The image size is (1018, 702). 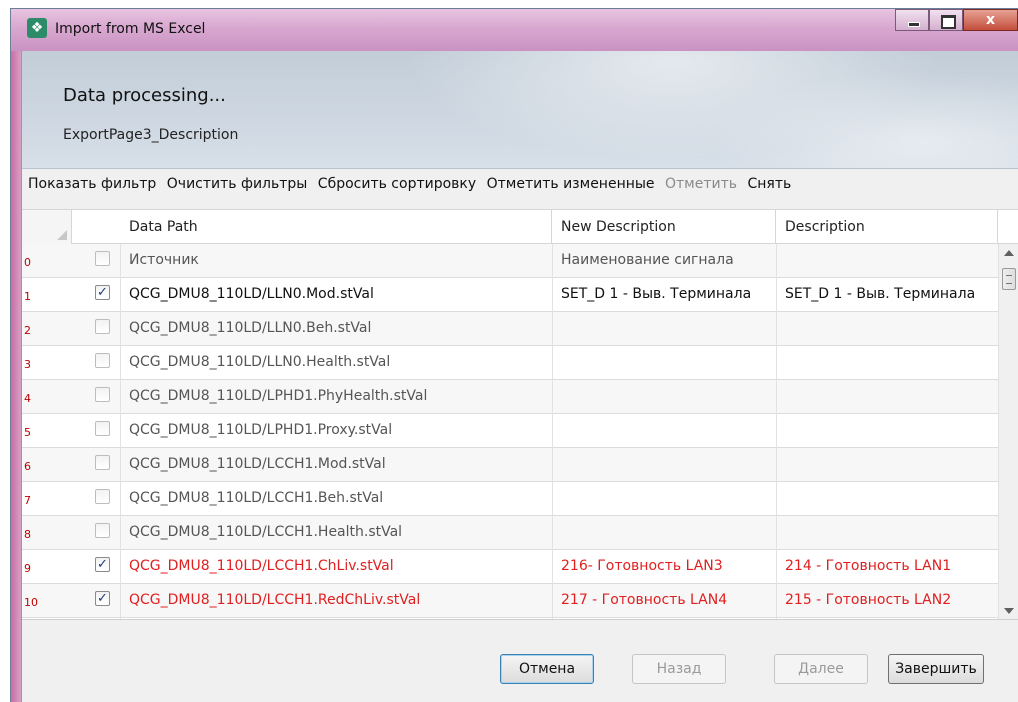 What do you see at coordinates (27, 432) in the screenshot?
I see `row-number: 5` at bounding box center [27, 432].